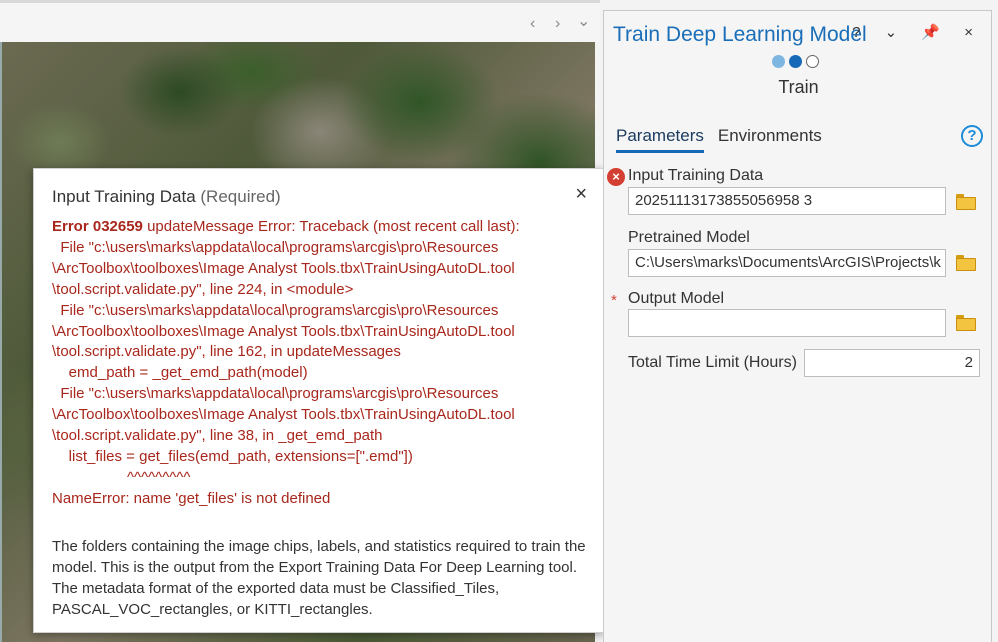 This screenshot has width=998, height=642. I want to click on input-training-data-field: 20251113173855056958 3, so click(787, 201).